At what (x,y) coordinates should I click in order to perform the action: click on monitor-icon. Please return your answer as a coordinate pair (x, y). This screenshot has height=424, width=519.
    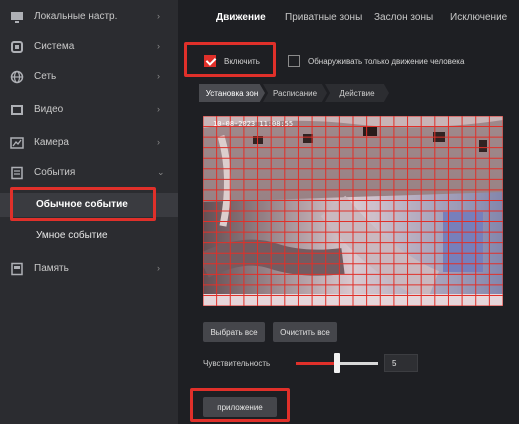
    Looking at the image, I should click on (17, 17).